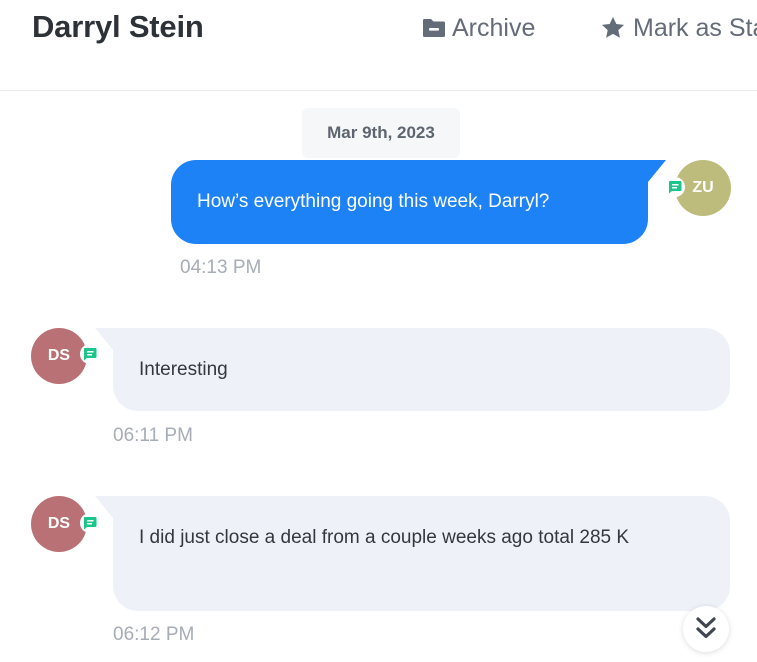  Describe the element at coordinates (381, 133) in the screenshot. I see `date-separator: Mar 9th, 2023` at that location.